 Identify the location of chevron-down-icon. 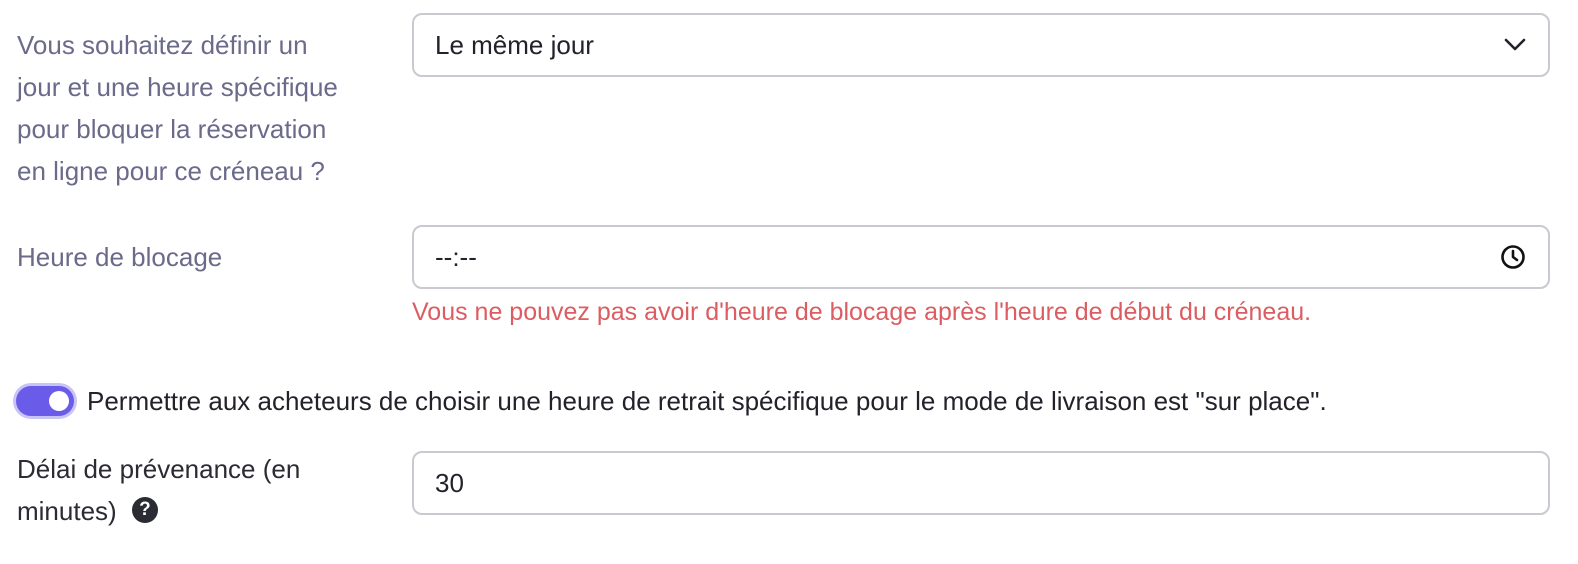
(1515, 45).